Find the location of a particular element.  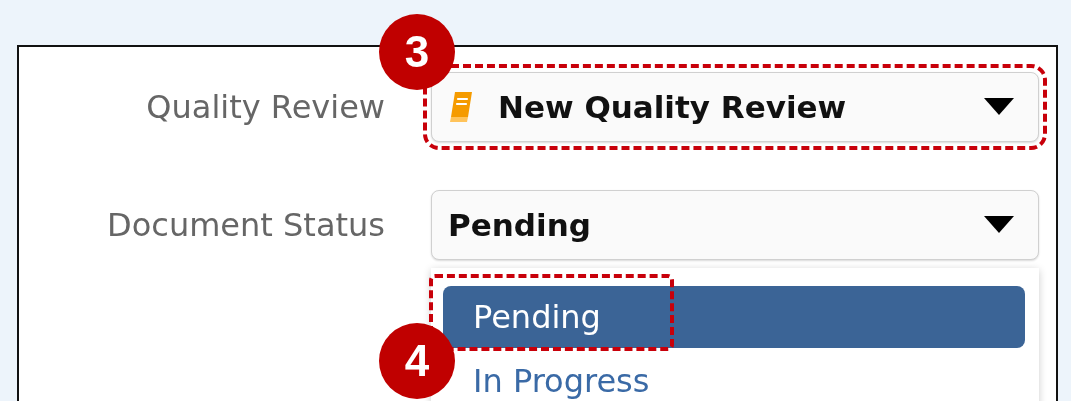

step-badge: 3 is located at coordinates (417, 52).